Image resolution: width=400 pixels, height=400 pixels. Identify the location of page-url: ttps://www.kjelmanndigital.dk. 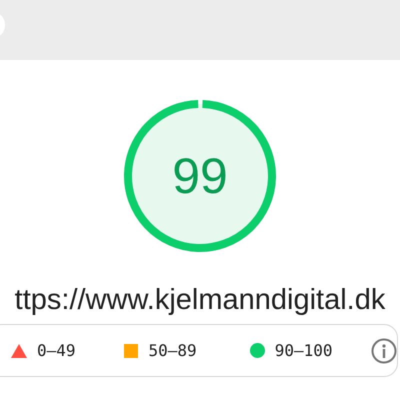
(200, 300).